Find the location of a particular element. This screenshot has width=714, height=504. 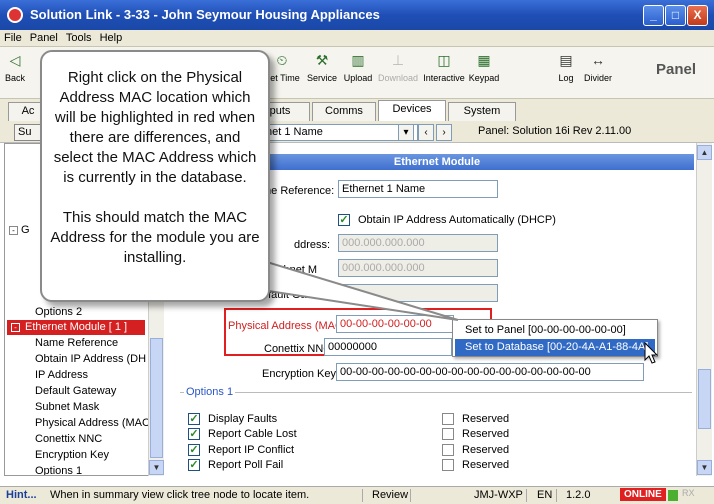

log-icon: ▤ is located at coordinates (566, 60).